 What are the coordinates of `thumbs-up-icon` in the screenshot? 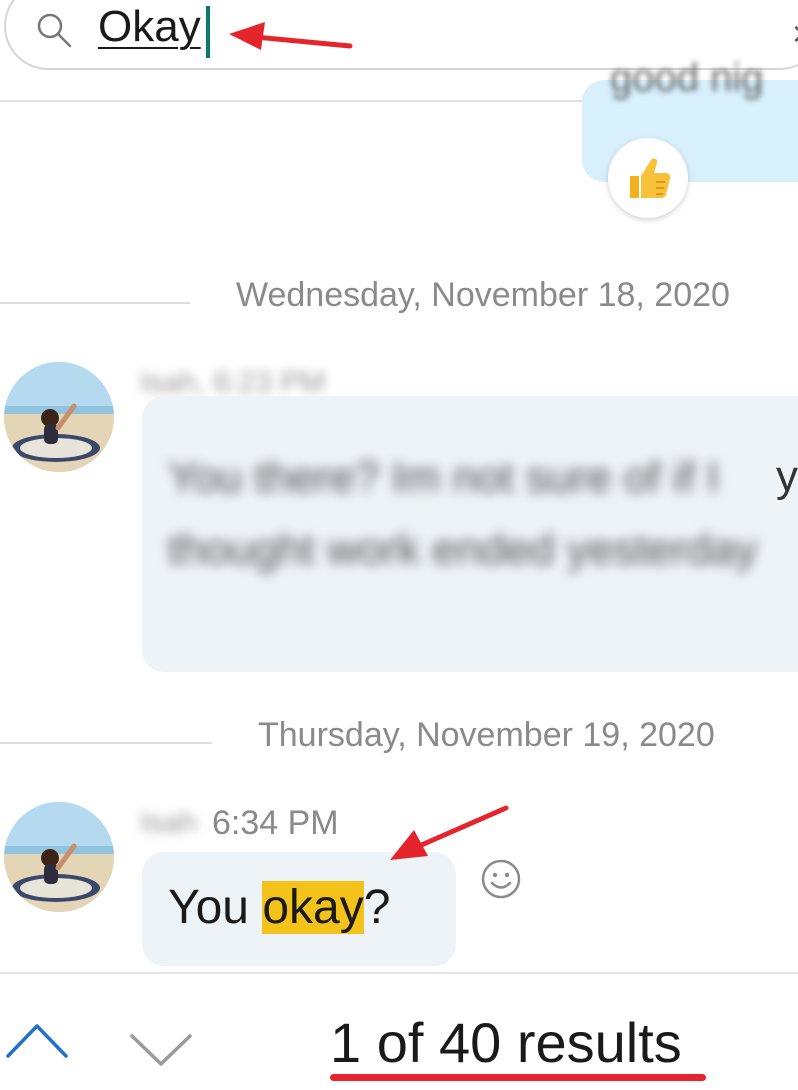 It's located at (650, 178).